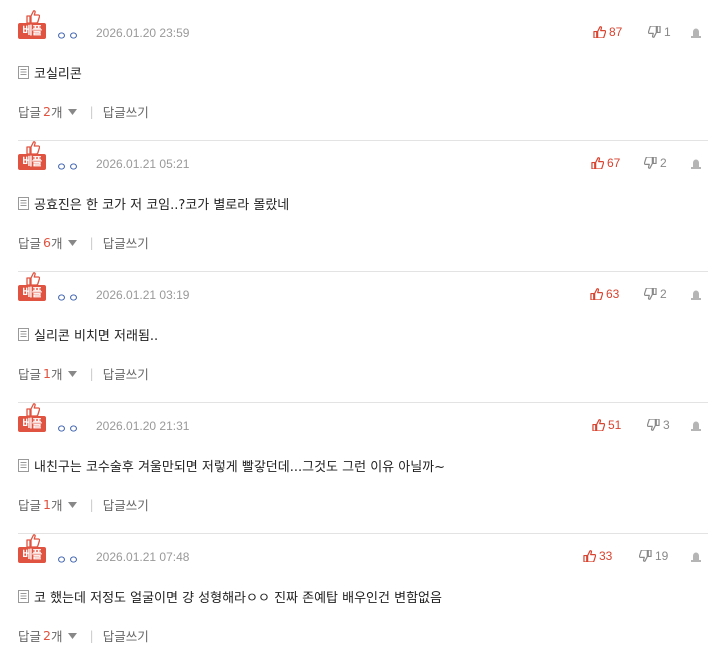  I want to click on comment-body: 실리콘 비치면 저래됨.., so click(88, 334).